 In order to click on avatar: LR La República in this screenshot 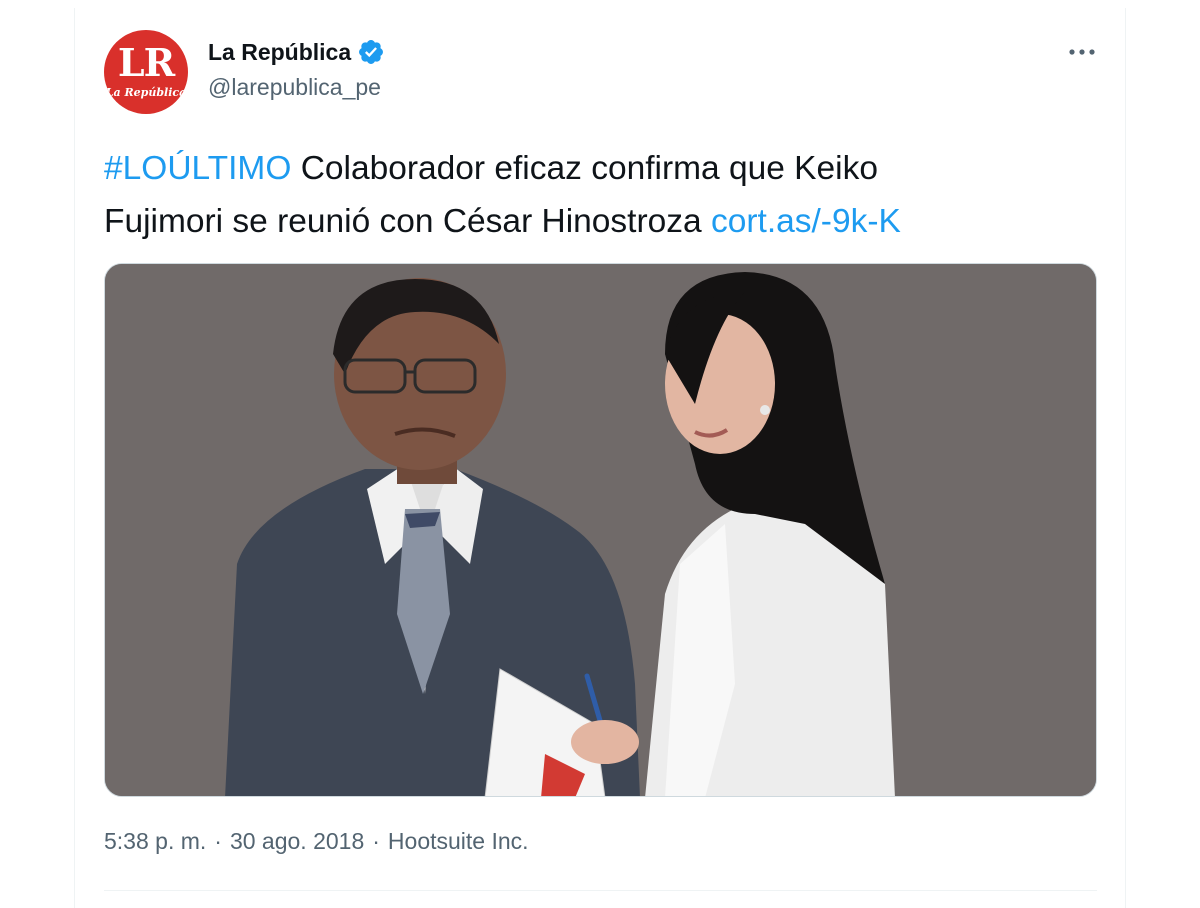, I will do `click(146, 72)`.